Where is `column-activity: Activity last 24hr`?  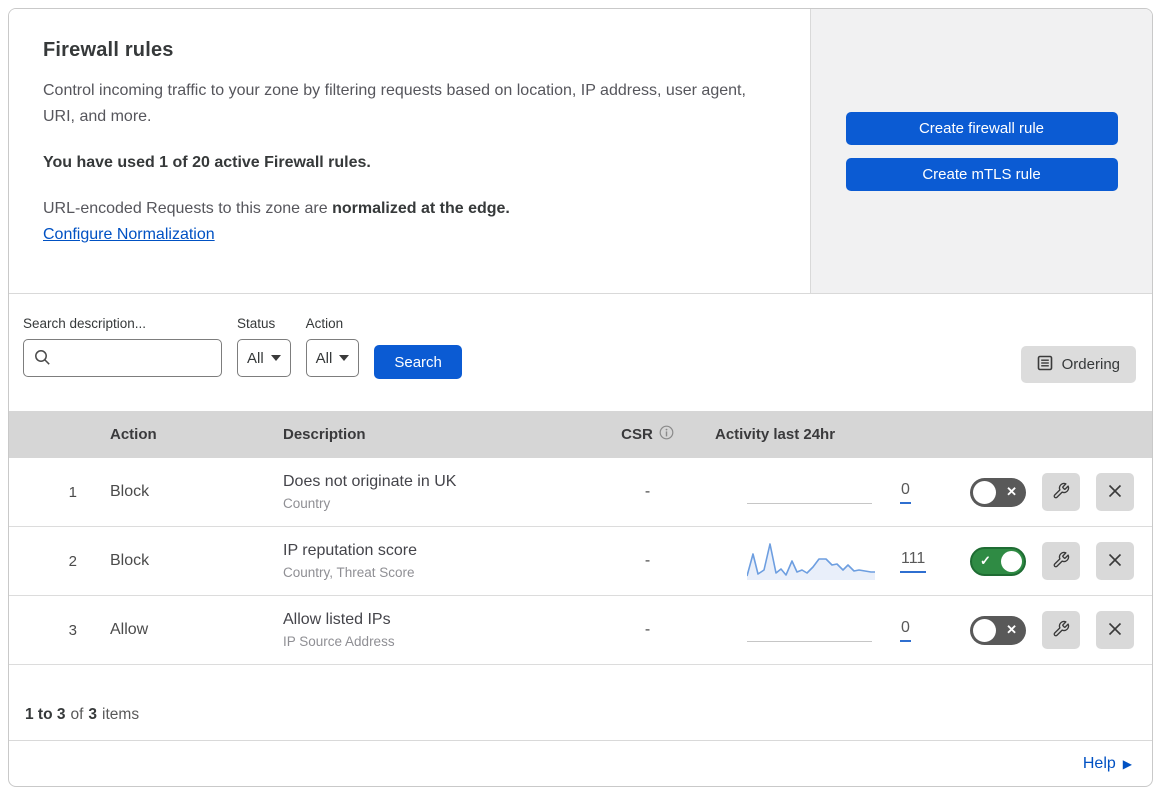
column-activity: Activity last 24hr is located at coordinates (775, 434).